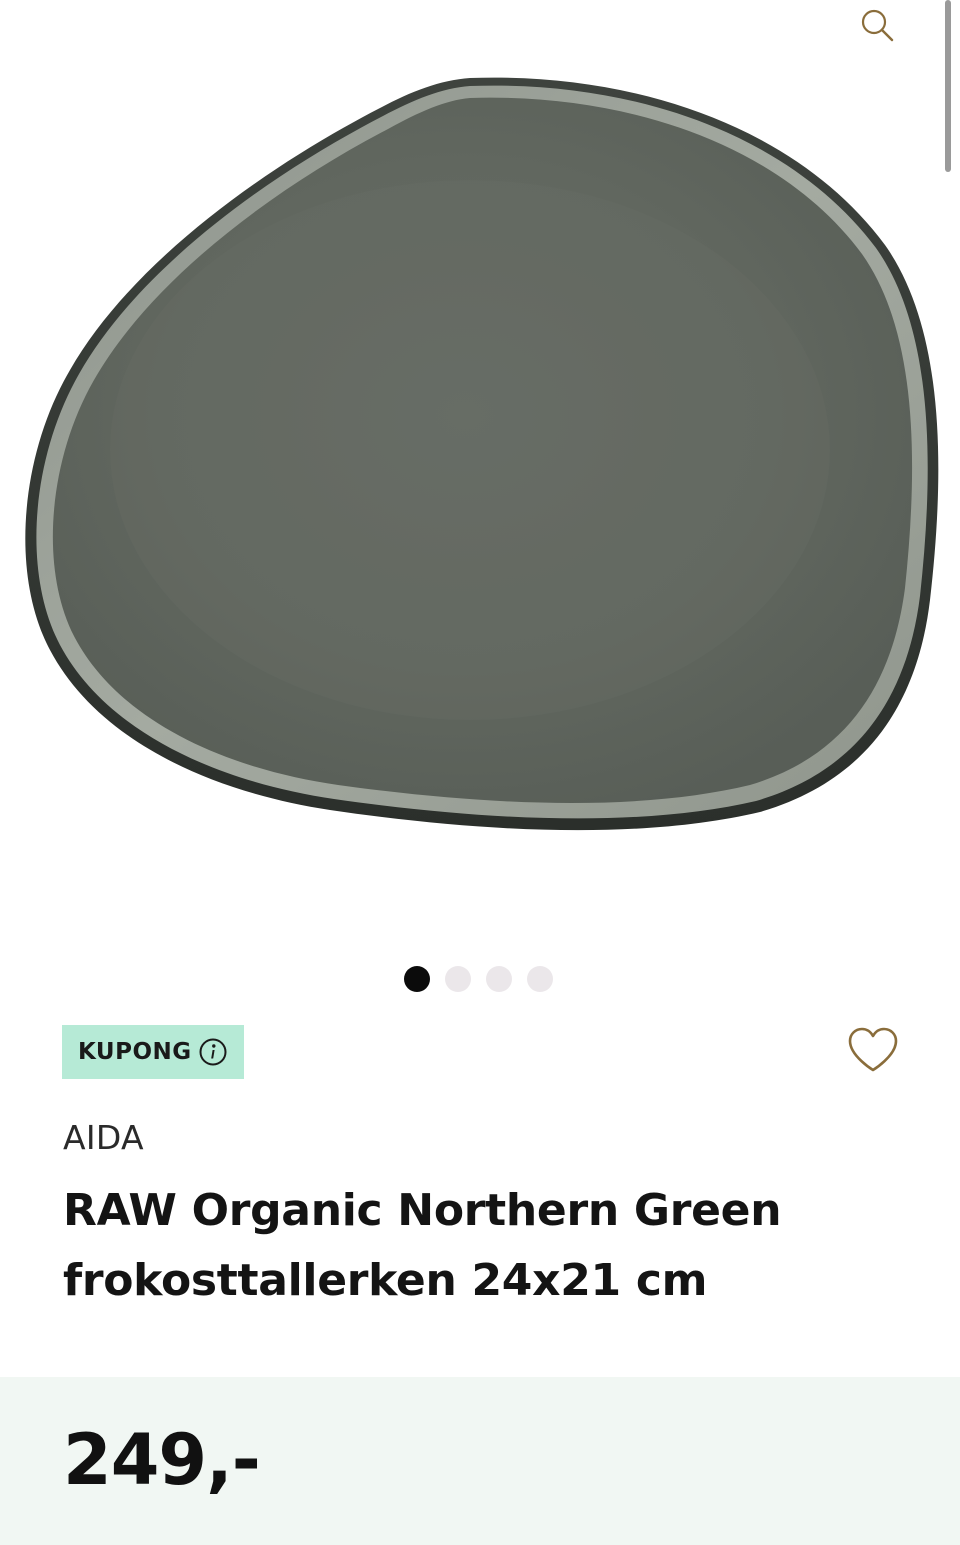 This screenshot has width=960, height=1545. Describe the element at coordinates (135, 1052) in the screenshot. I see `coupon-badge-label: KUPONG` at that location.